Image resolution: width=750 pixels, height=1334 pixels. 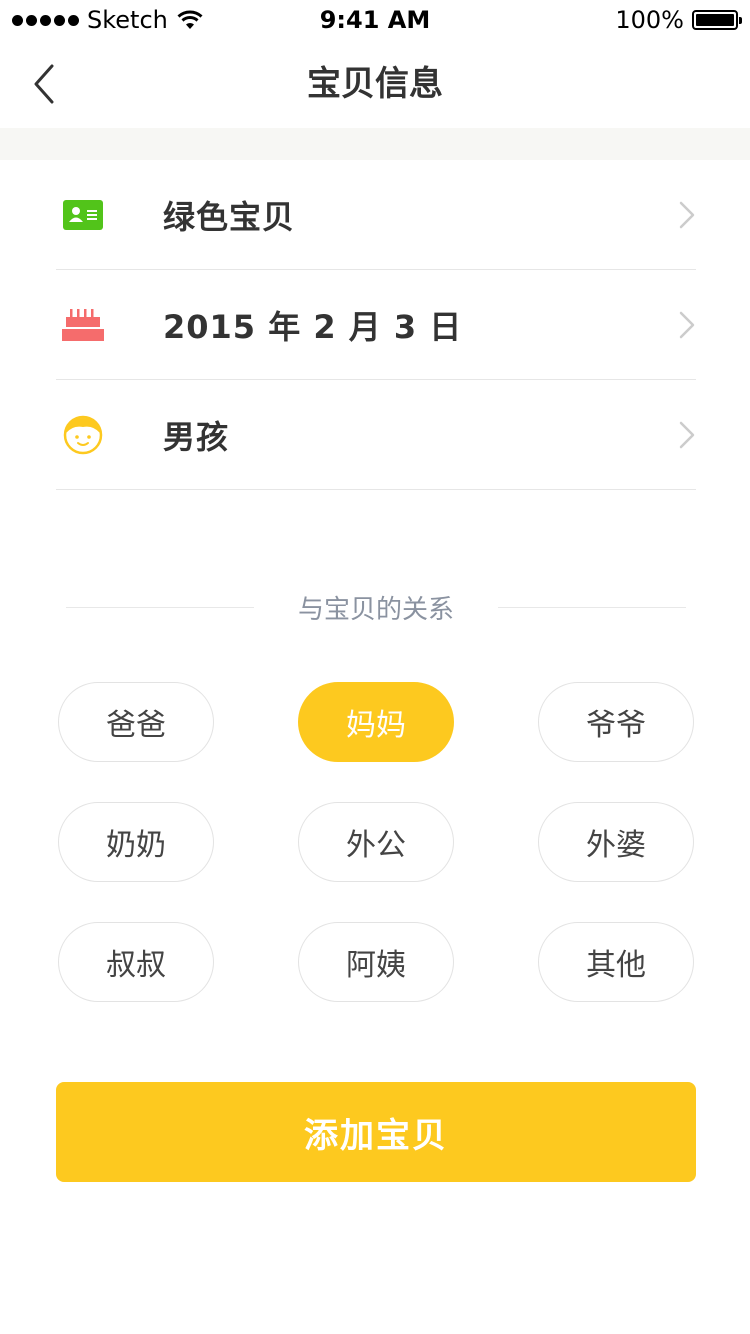 I want to click on relation-chip: 外公, so click(x=376, y=842).